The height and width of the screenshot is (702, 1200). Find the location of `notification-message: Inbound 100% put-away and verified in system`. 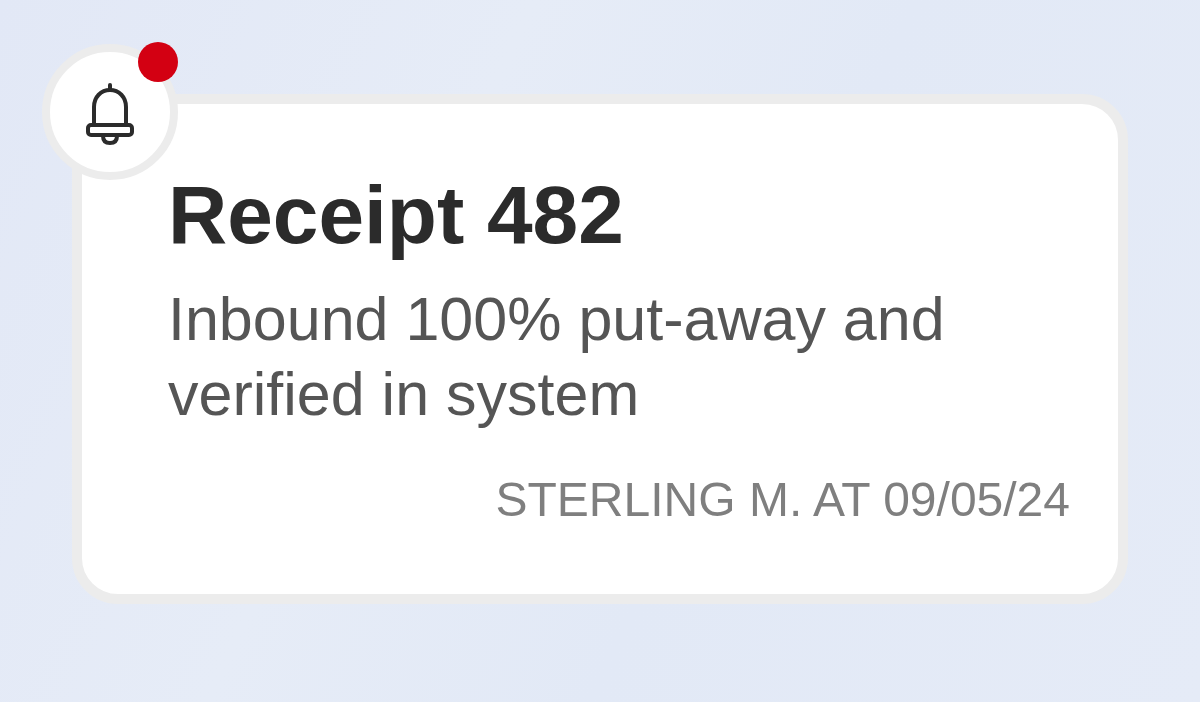

notification-message: Inbound 100% put-away and verified in system is located at coordinates (557, 357).